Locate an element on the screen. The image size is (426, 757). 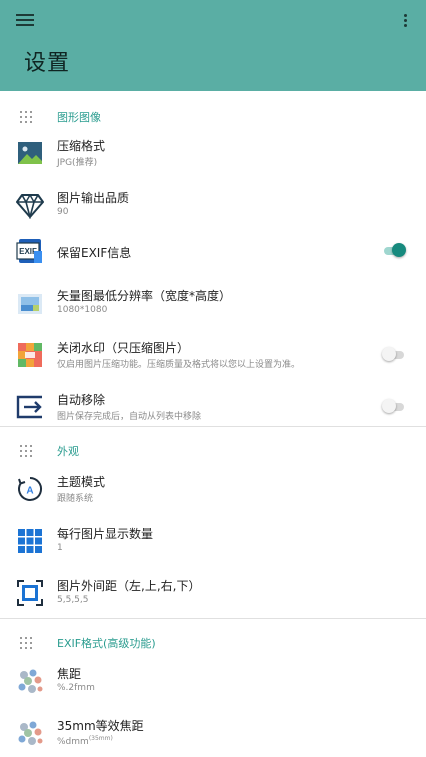
setting-subtitle: 90 is located at coordinates (63, 212).